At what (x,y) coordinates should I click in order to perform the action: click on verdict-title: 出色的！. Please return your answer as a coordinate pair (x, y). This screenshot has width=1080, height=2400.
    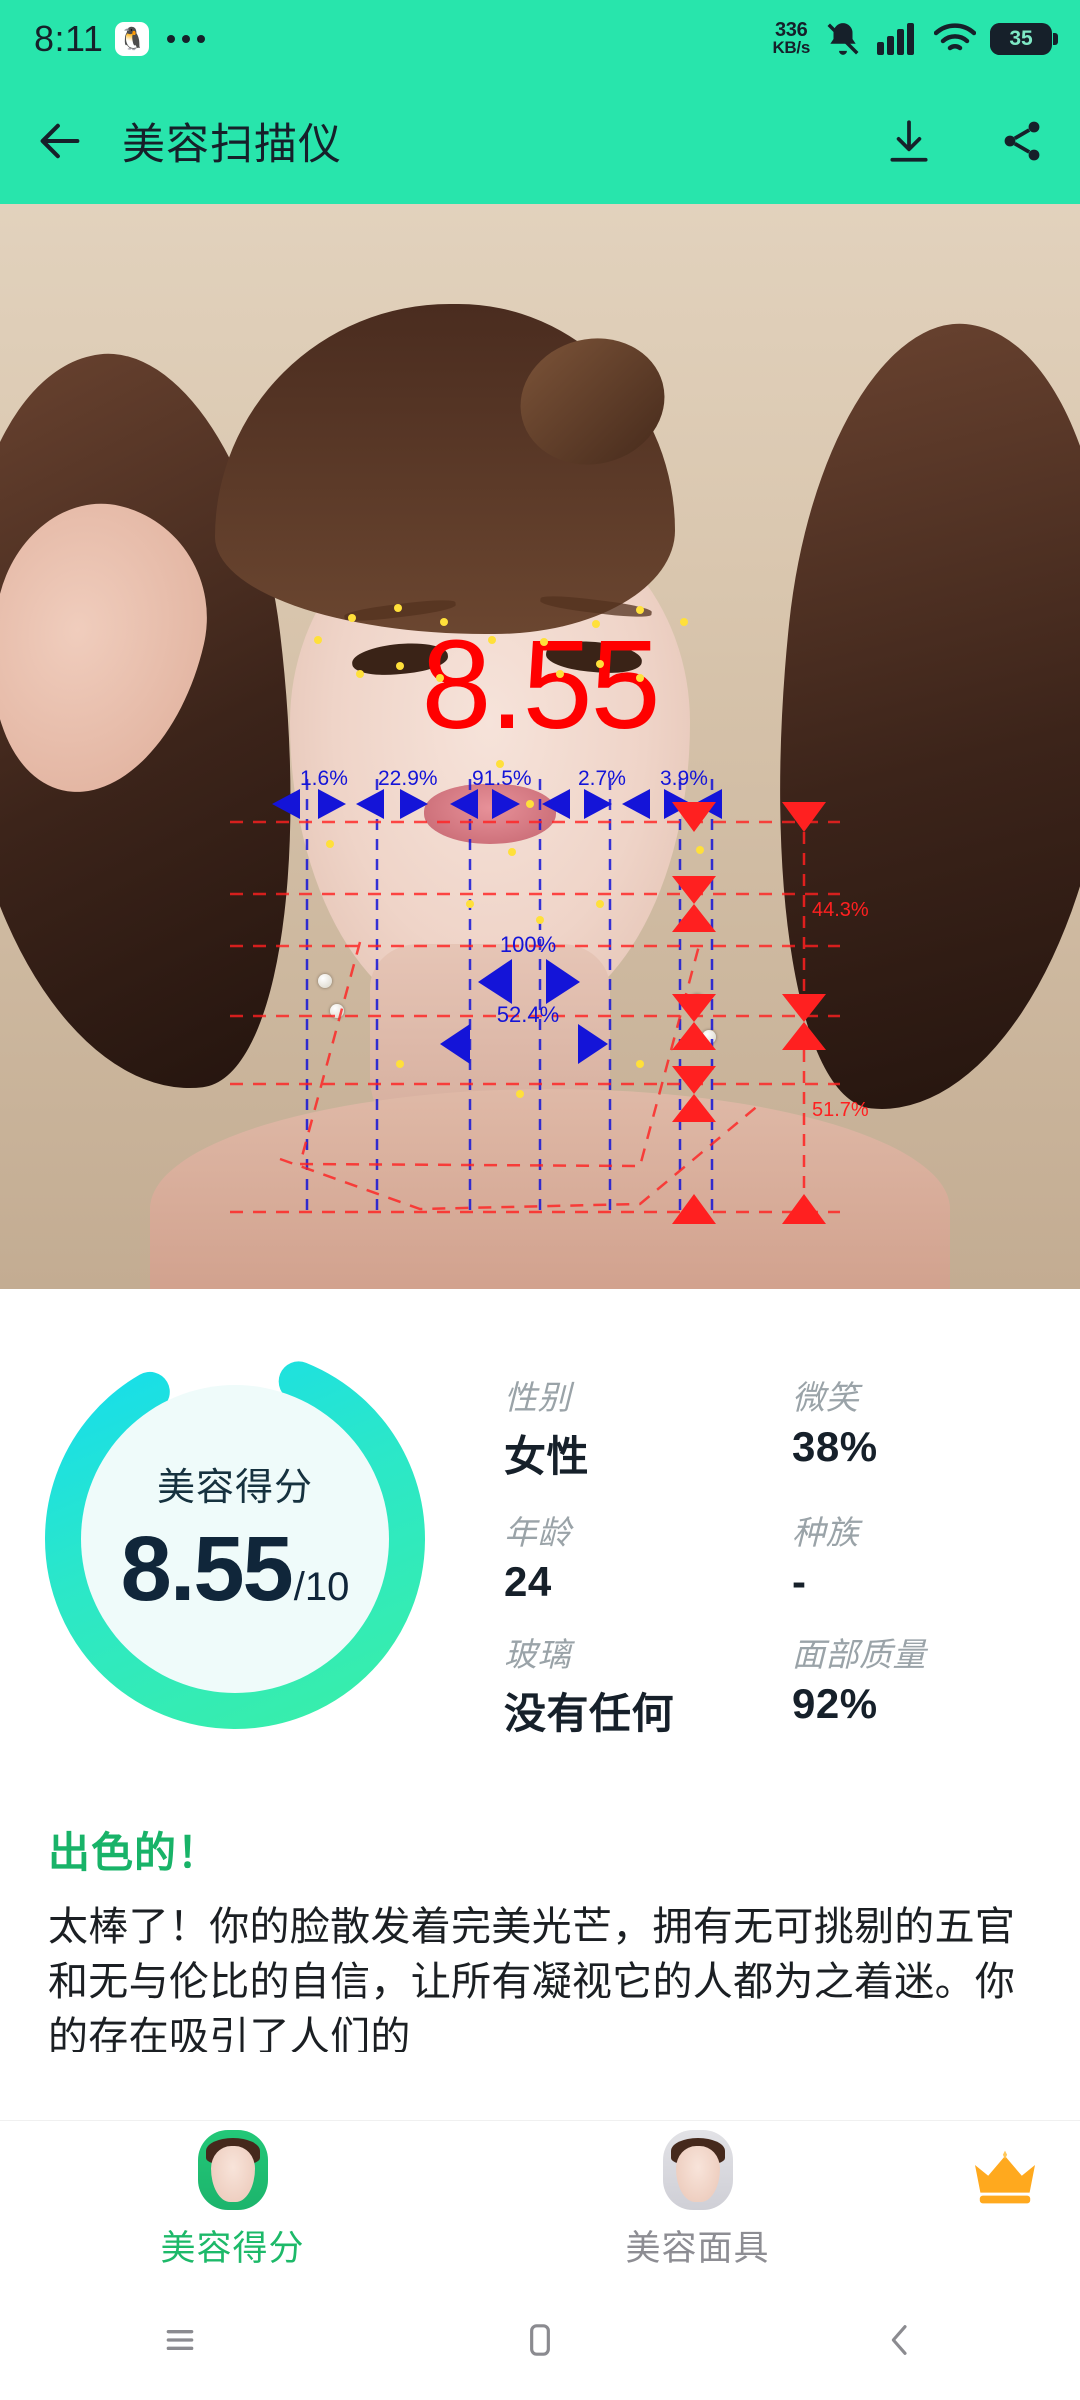
    Looking at the image, I should click on (134, 1852).